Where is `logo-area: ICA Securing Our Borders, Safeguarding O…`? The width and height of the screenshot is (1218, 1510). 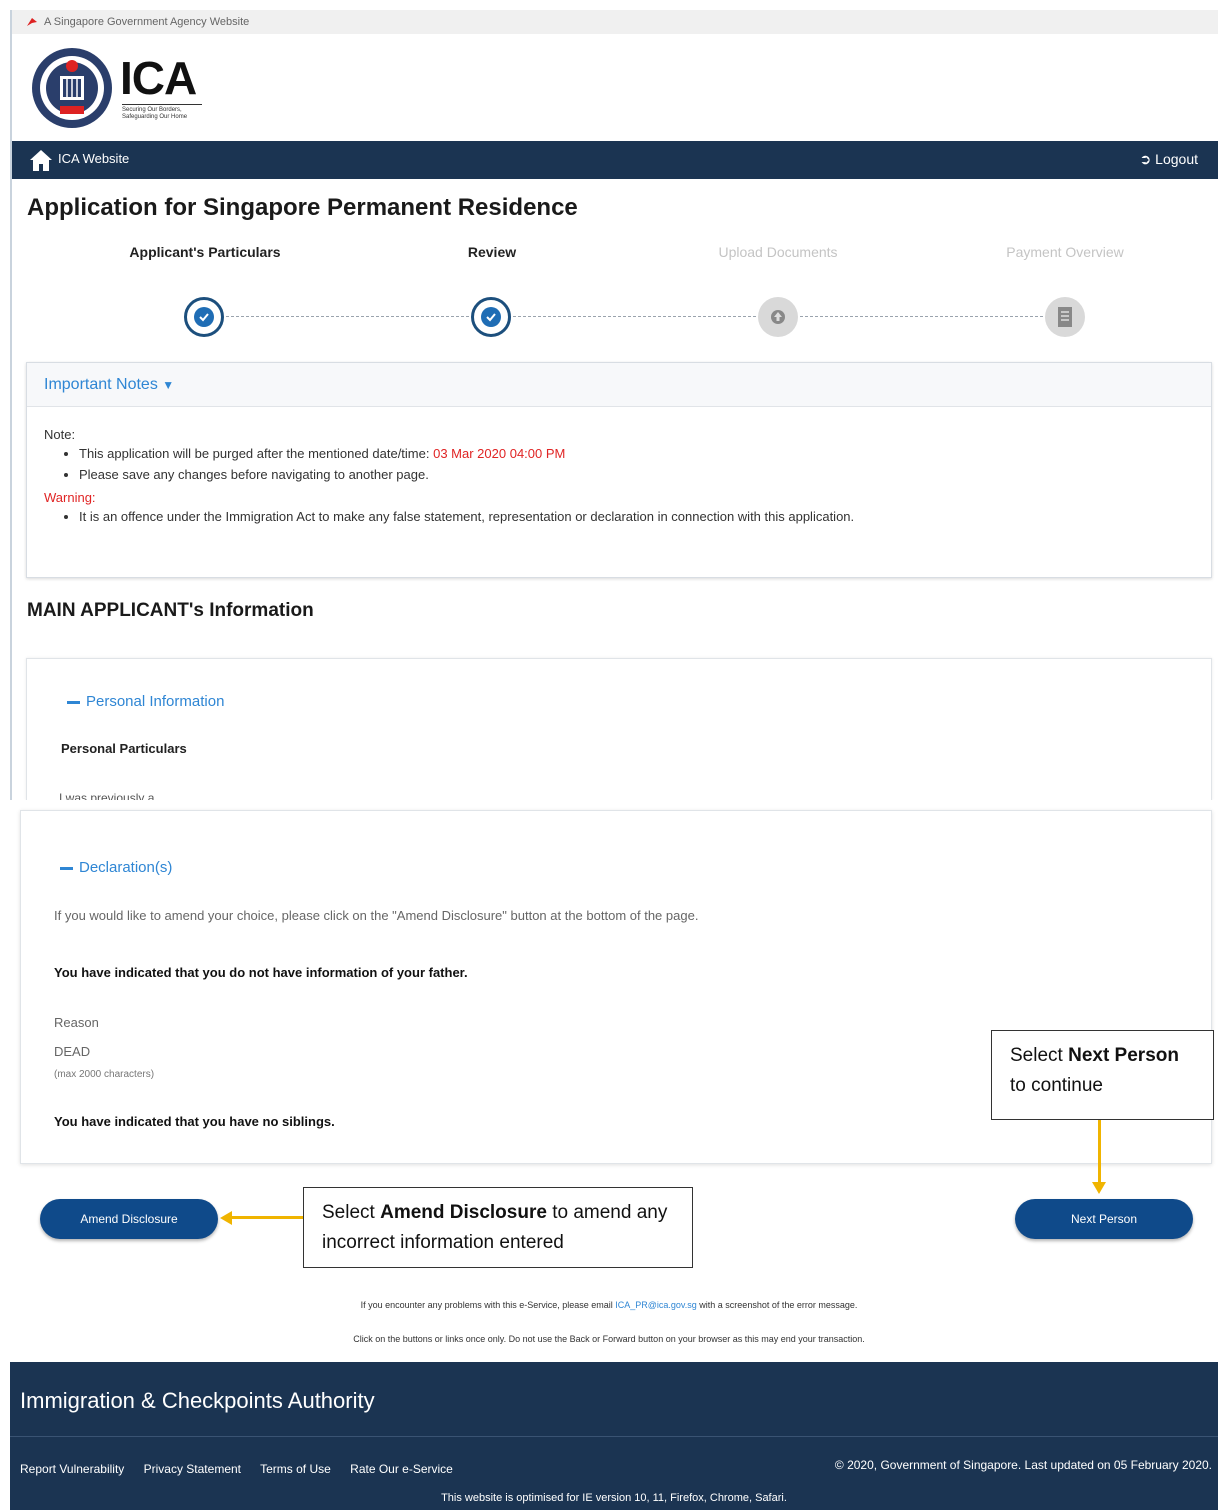
logo-area: ICA Securing Our Borders, Safeguarding O… is located at coordinates (615, 87).